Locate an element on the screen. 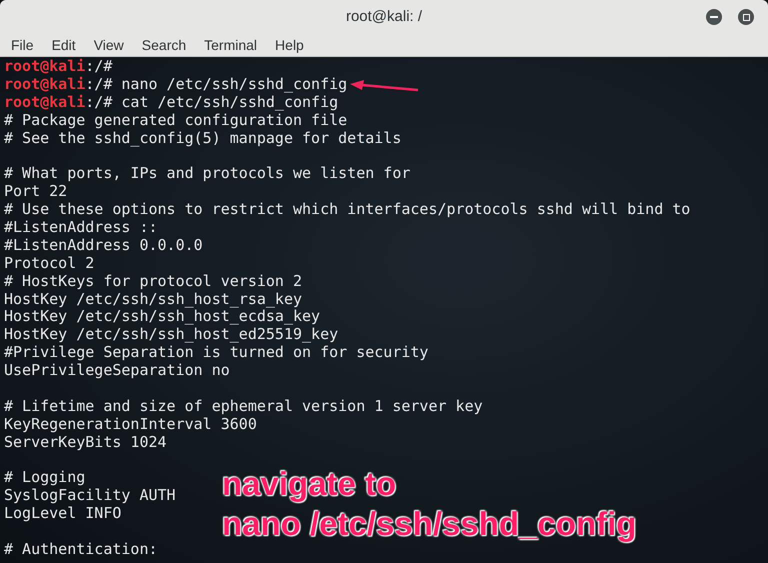 This screenshot has height=563, width=768. menu-item: View is located at coordinates (108, 45).